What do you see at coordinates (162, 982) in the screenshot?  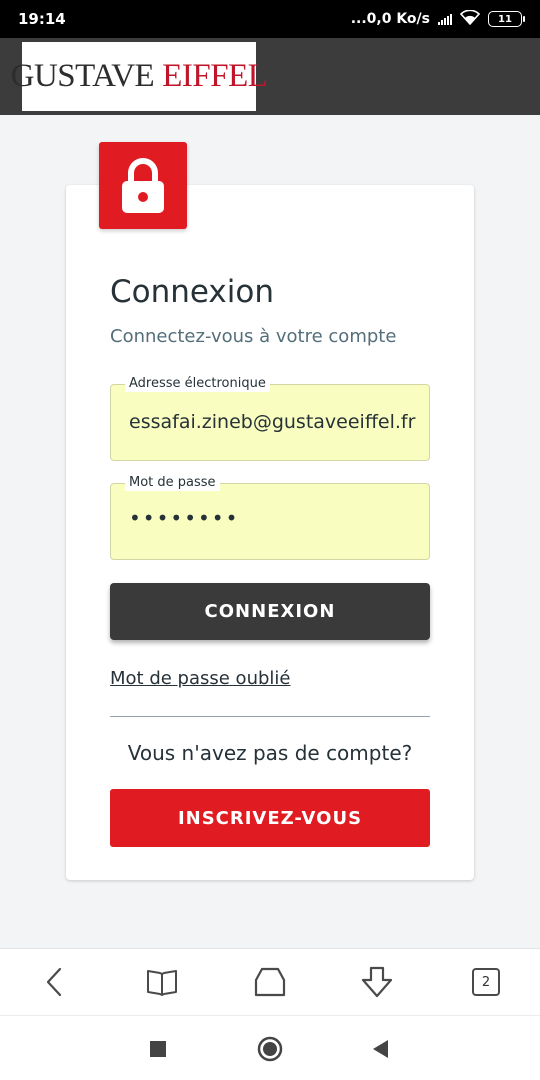 I see `bookmarks-icon` at bounding box center [162, 982].